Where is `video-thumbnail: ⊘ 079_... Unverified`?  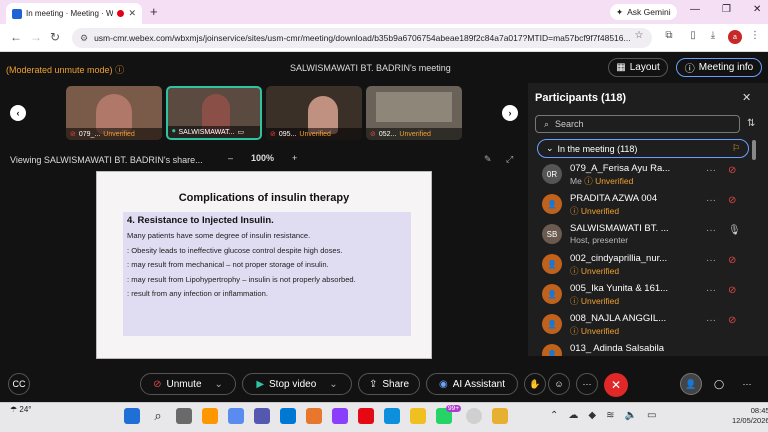 video-thumbnail: ⊘ 079_... Unverified is located at coordinates (114, 113).